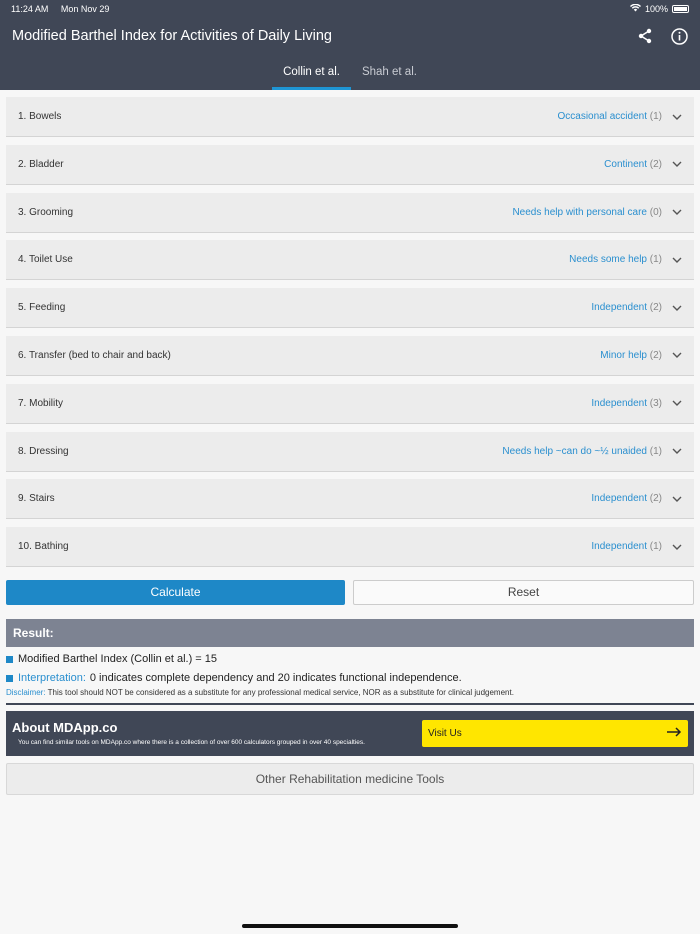 This screenshot has height=934, width=700. What do you see at coordinates (65, 728) in the screenshot?
I see `about-title: About MDApp.co` at bounding box center [65, 728].